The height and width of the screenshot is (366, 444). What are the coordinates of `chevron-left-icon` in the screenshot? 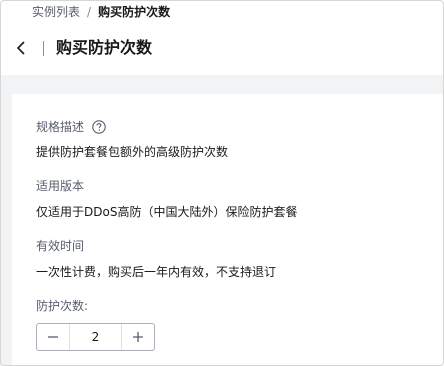 It's located at (21, 48).